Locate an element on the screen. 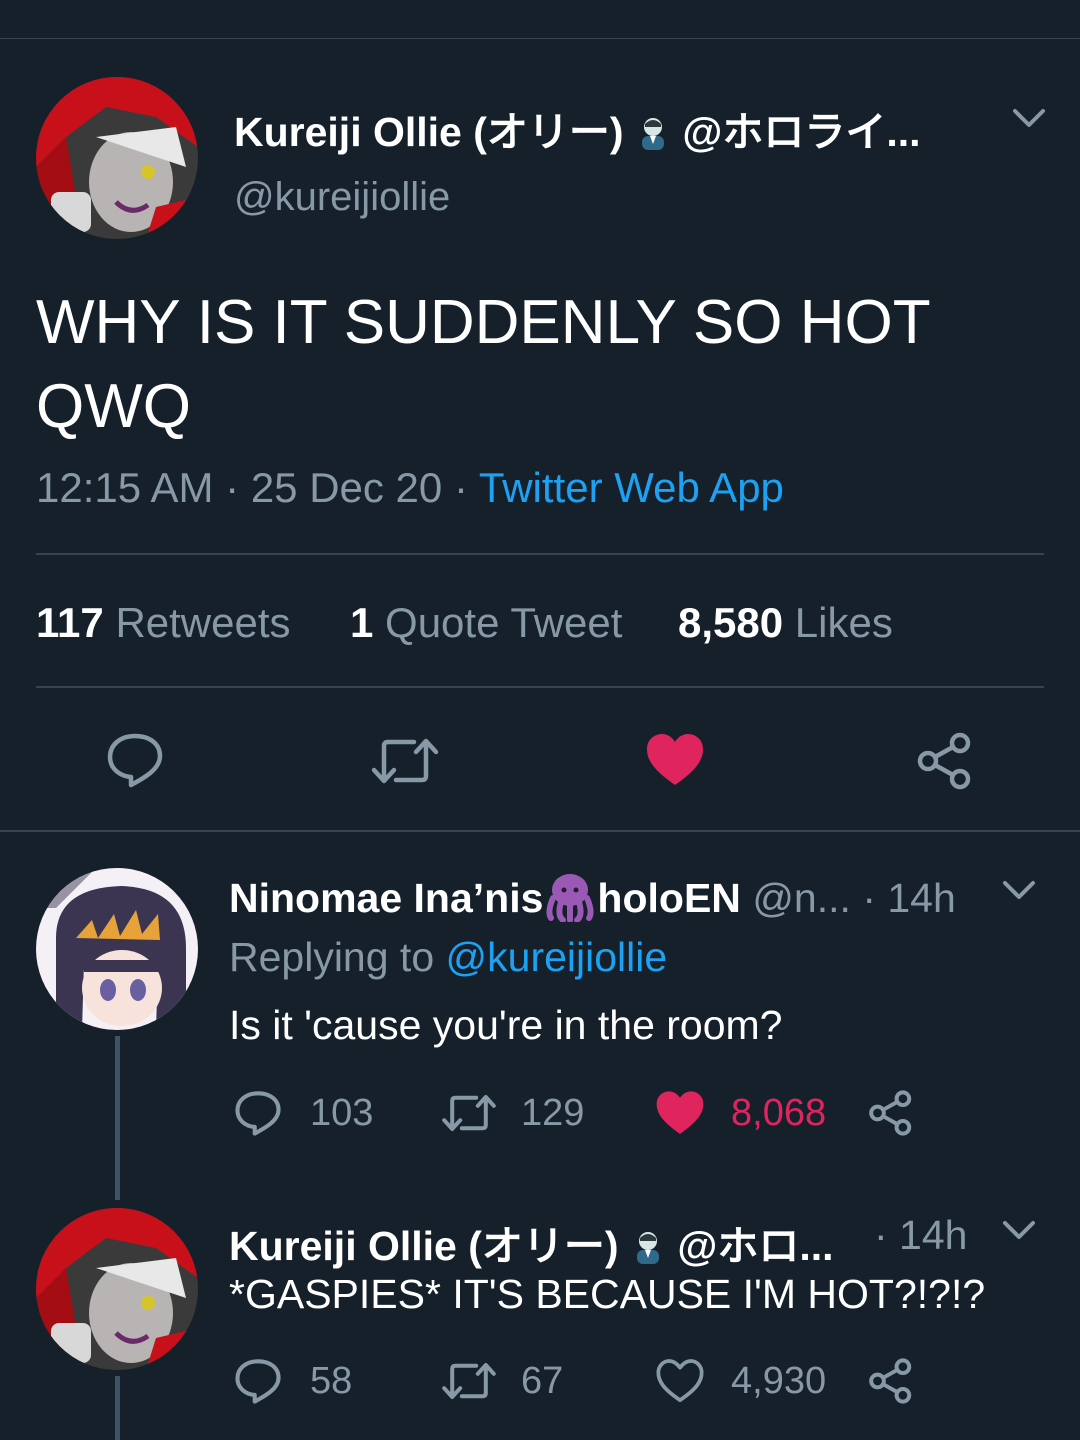 This screenshot has height=1440, width=1080. top-divider is located at coordinates (540, 38).